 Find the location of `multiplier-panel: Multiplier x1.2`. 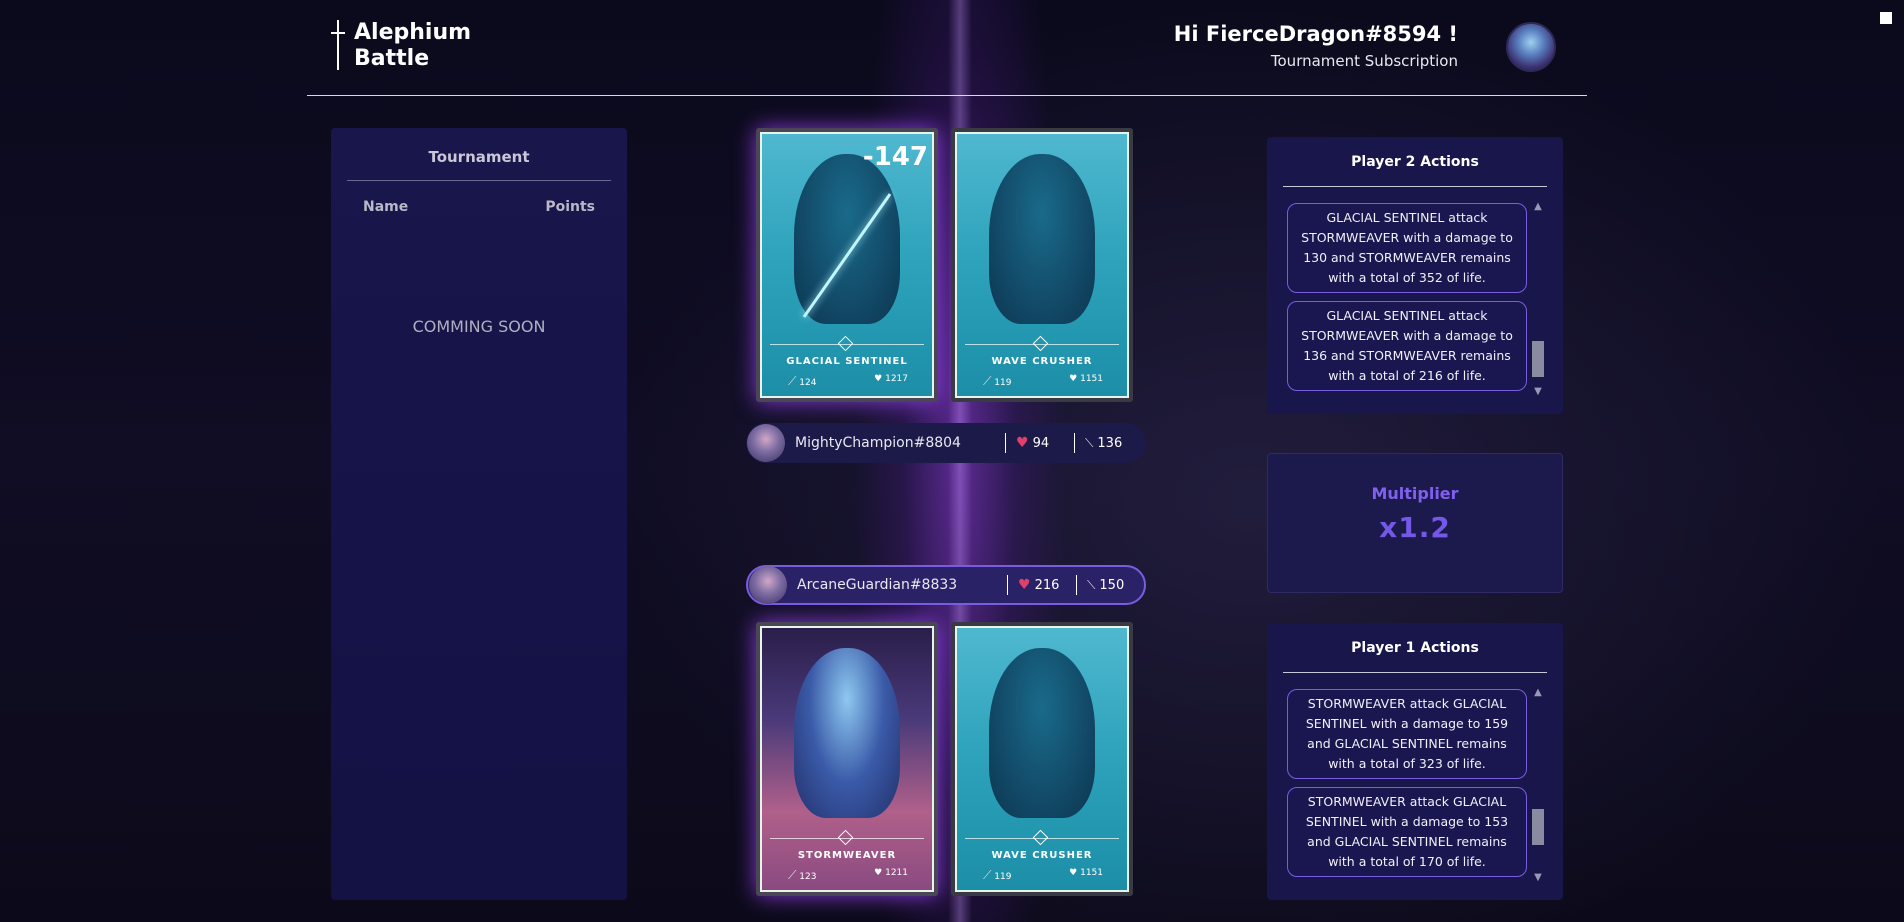

multiplier-panel: Multiplier x1.2 is located at coordinates (1415, 523).